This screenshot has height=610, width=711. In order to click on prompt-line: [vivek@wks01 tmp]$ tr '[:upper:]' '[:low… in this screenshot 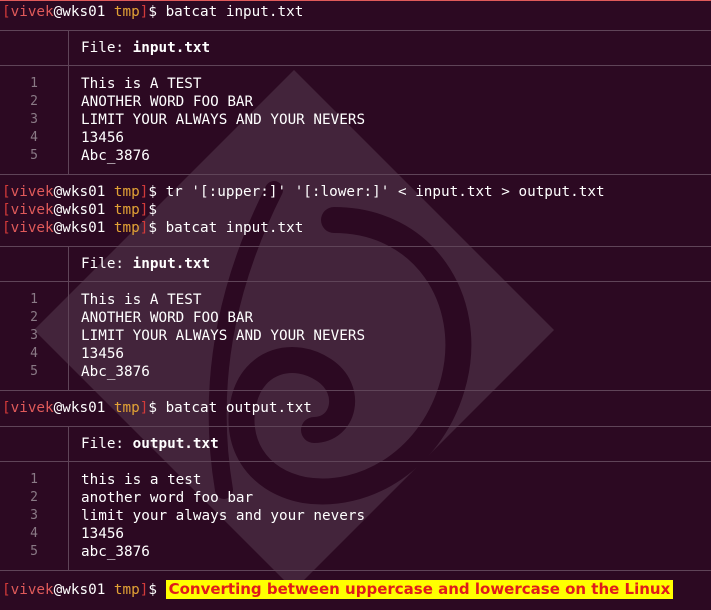, I will do `click(303, 192)`.